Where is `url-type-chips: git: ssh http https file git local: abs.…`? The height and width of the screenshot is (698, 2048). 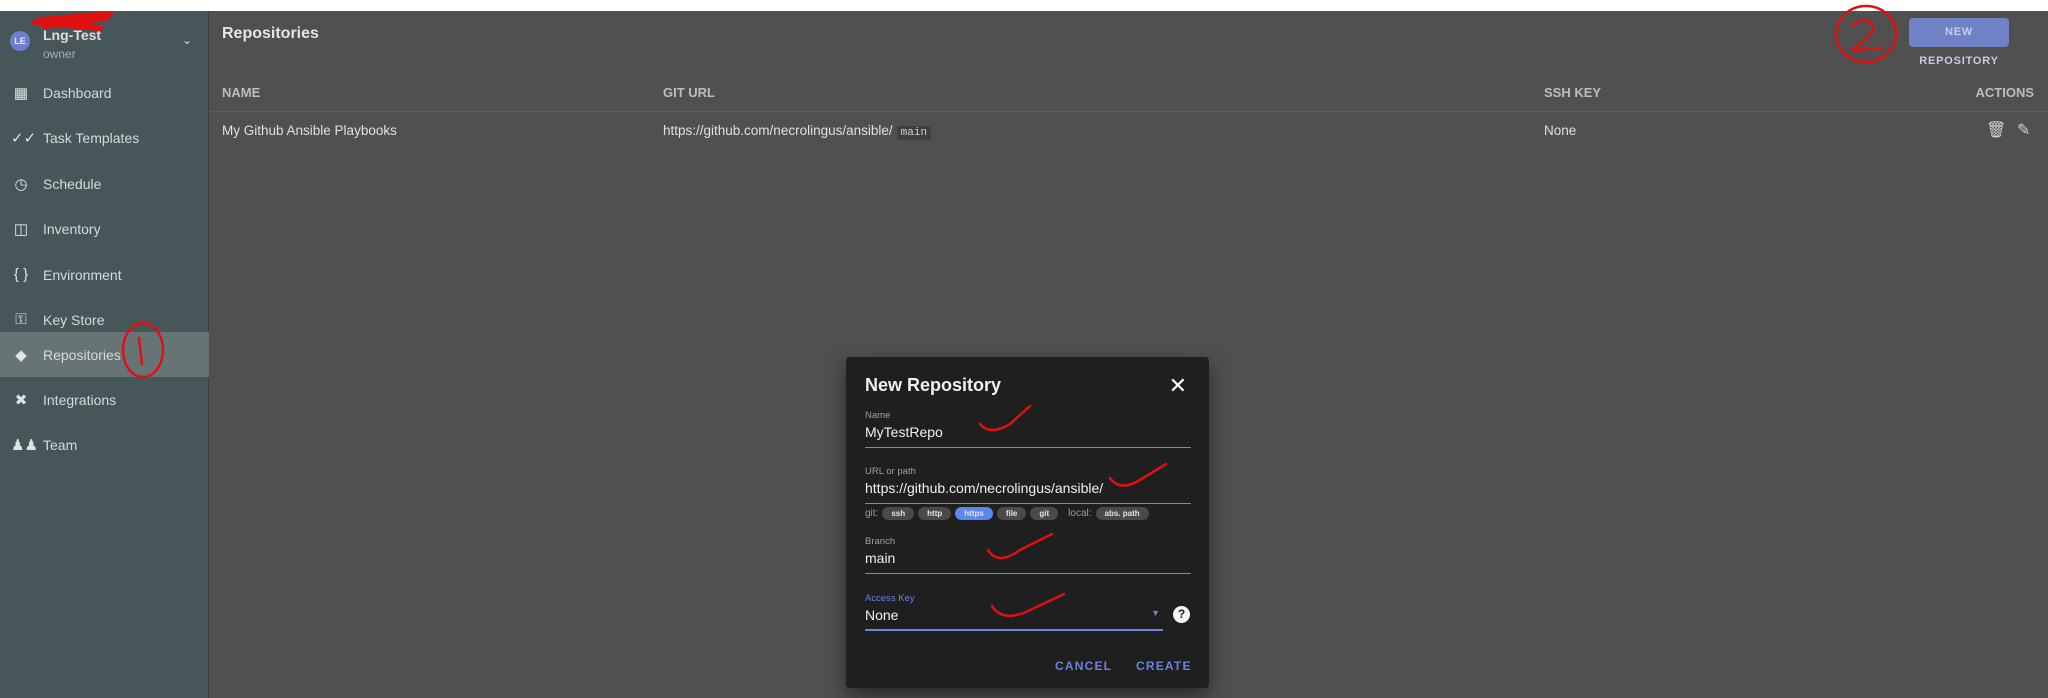 url-type-chips: git: ssh http https file git local: abs.… is located at coordinates (1007, 513).